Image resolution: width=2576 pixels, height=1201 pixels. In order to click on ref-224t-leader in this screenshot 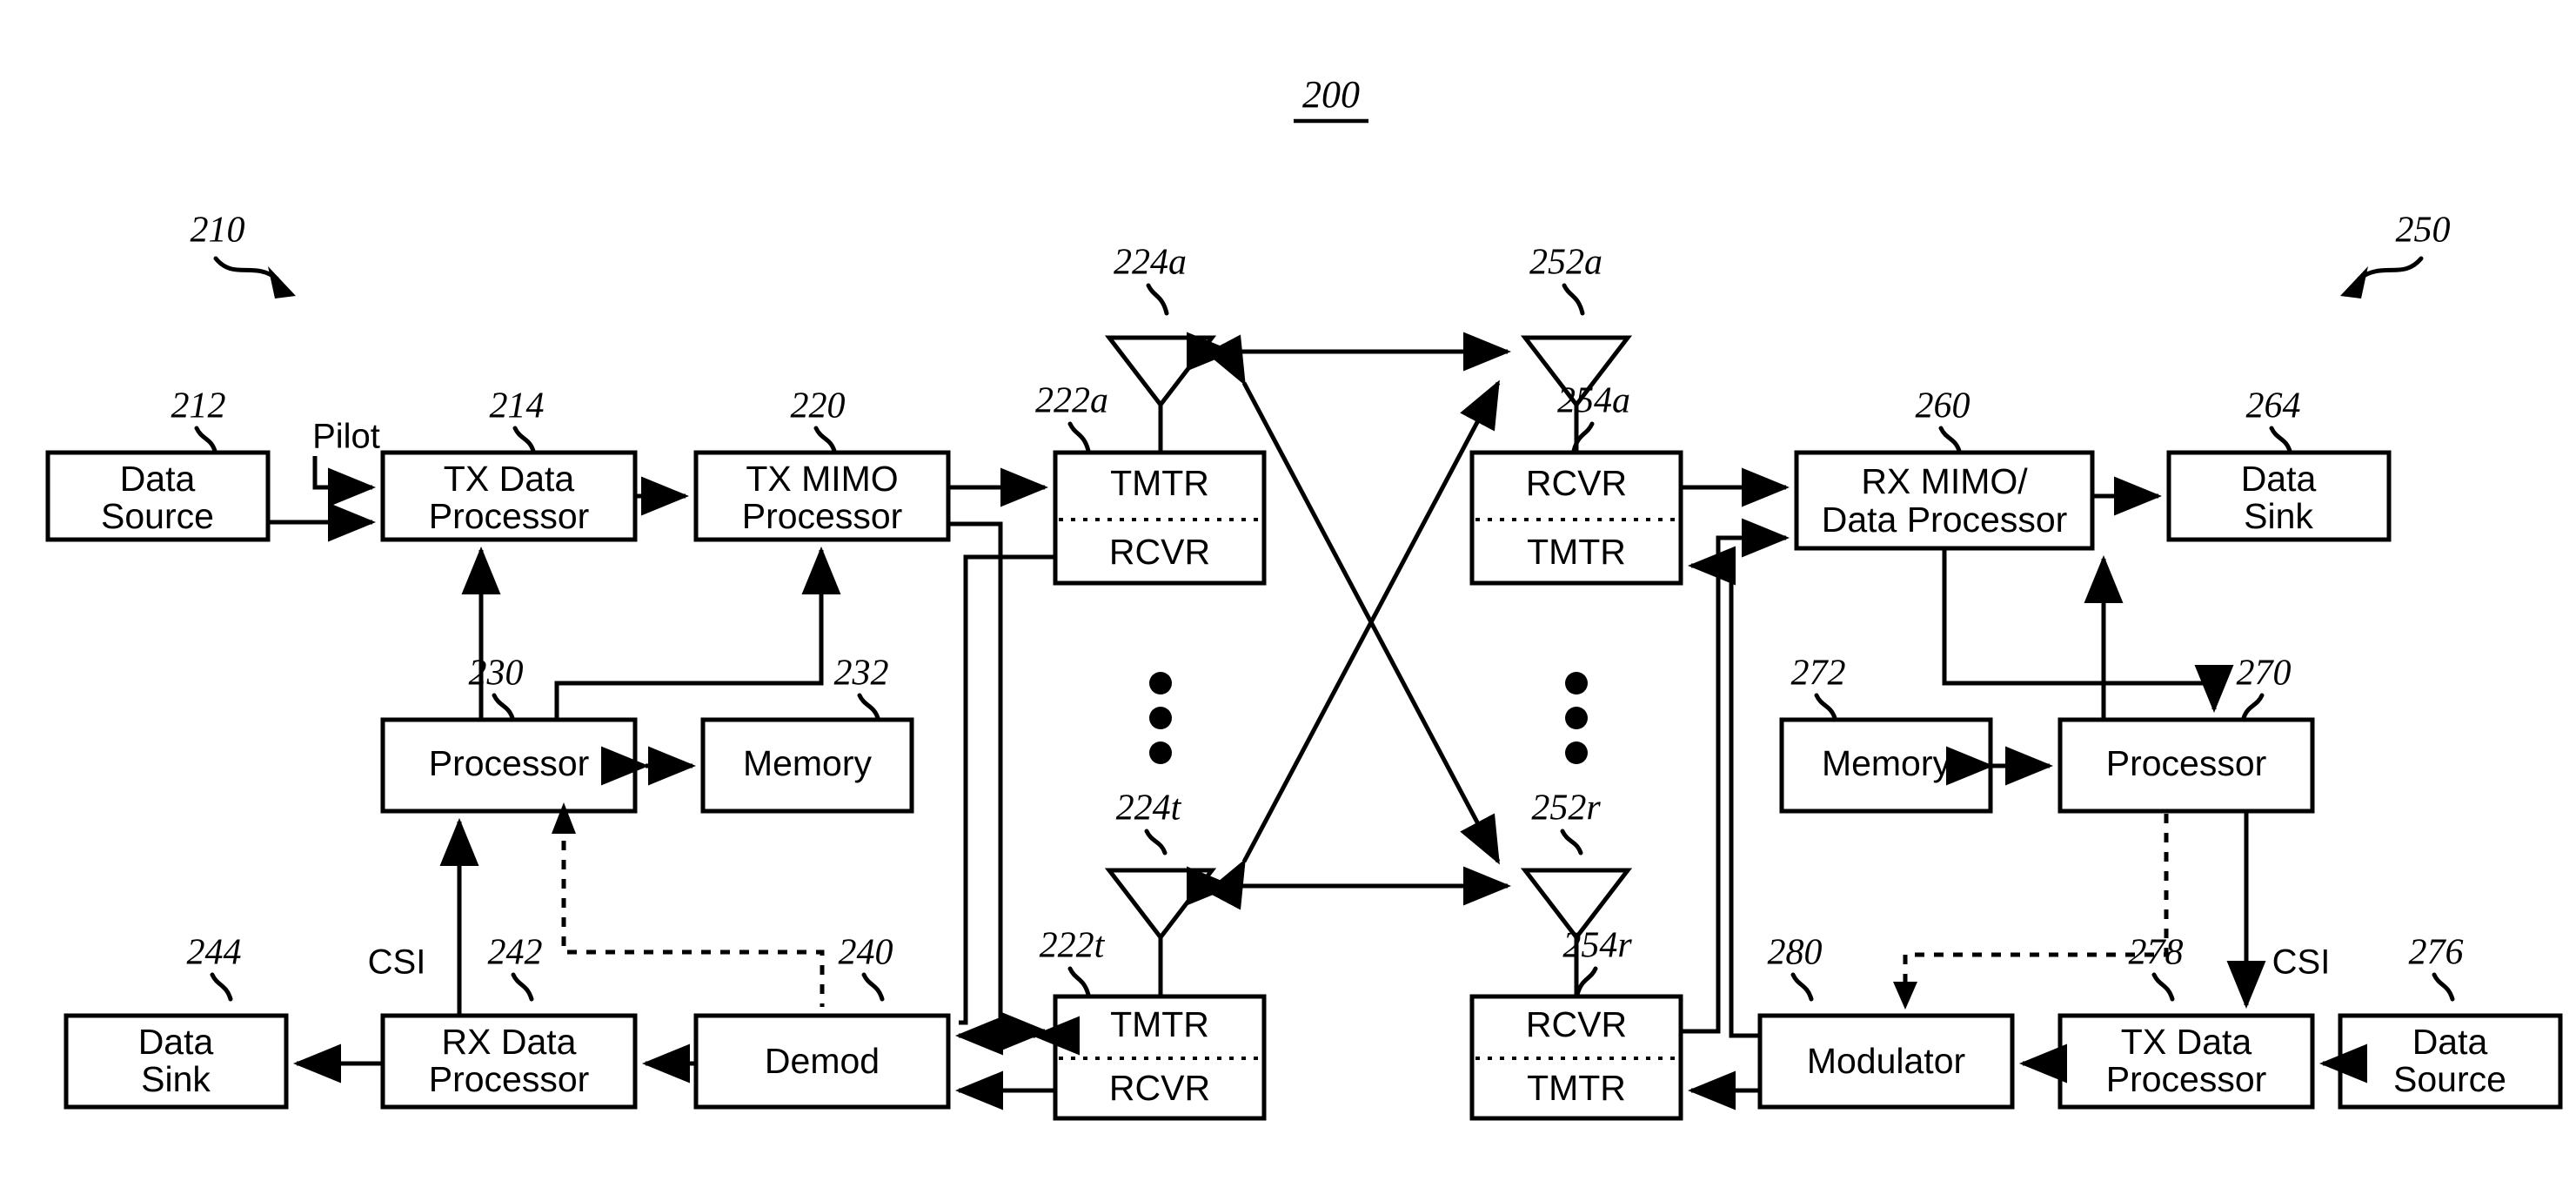, I will do `click(1156, 842)`.